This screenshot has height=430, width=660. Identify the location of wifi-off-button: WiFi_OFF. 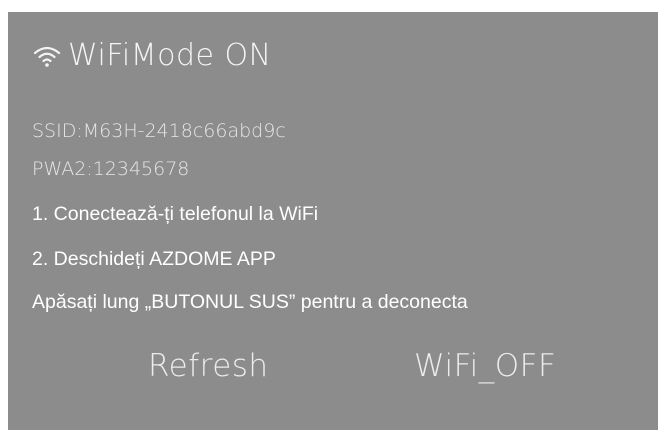
(485, 366).